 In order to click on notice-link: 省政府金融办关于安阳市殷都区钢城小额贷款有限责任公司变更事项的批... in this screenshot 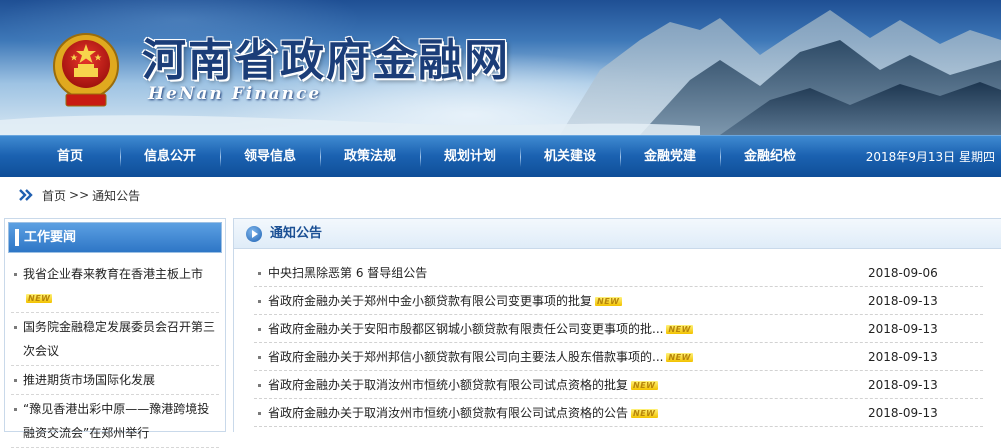, I will do `click(465, 329)`.